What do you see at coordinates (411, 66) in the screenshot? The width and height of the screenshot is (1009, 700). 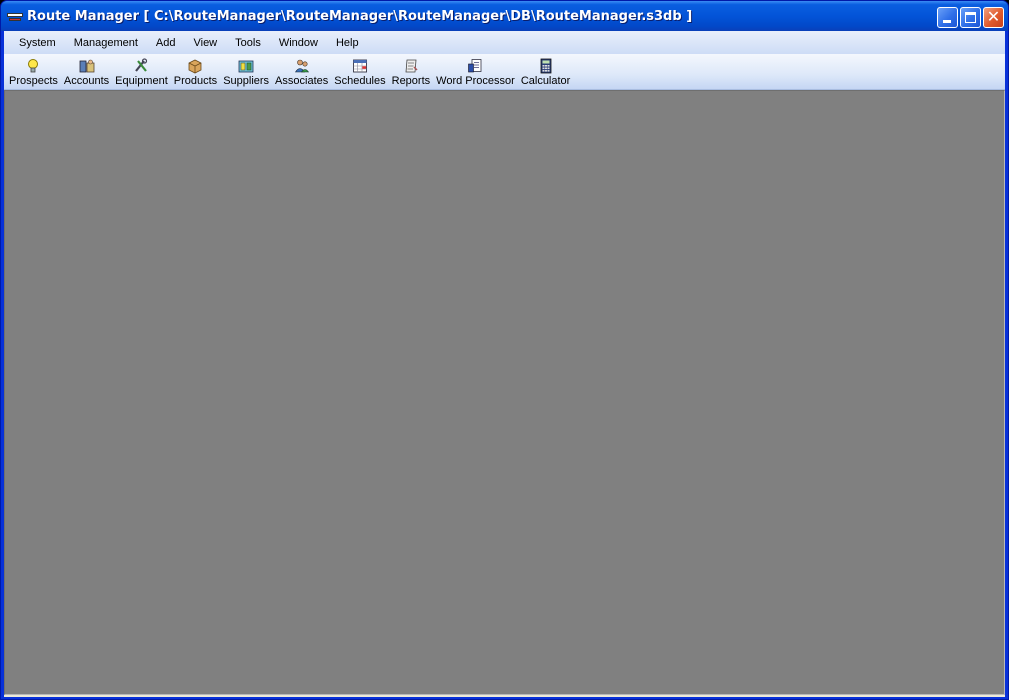 I see `reports-icon` at bounding box center [411, 66].